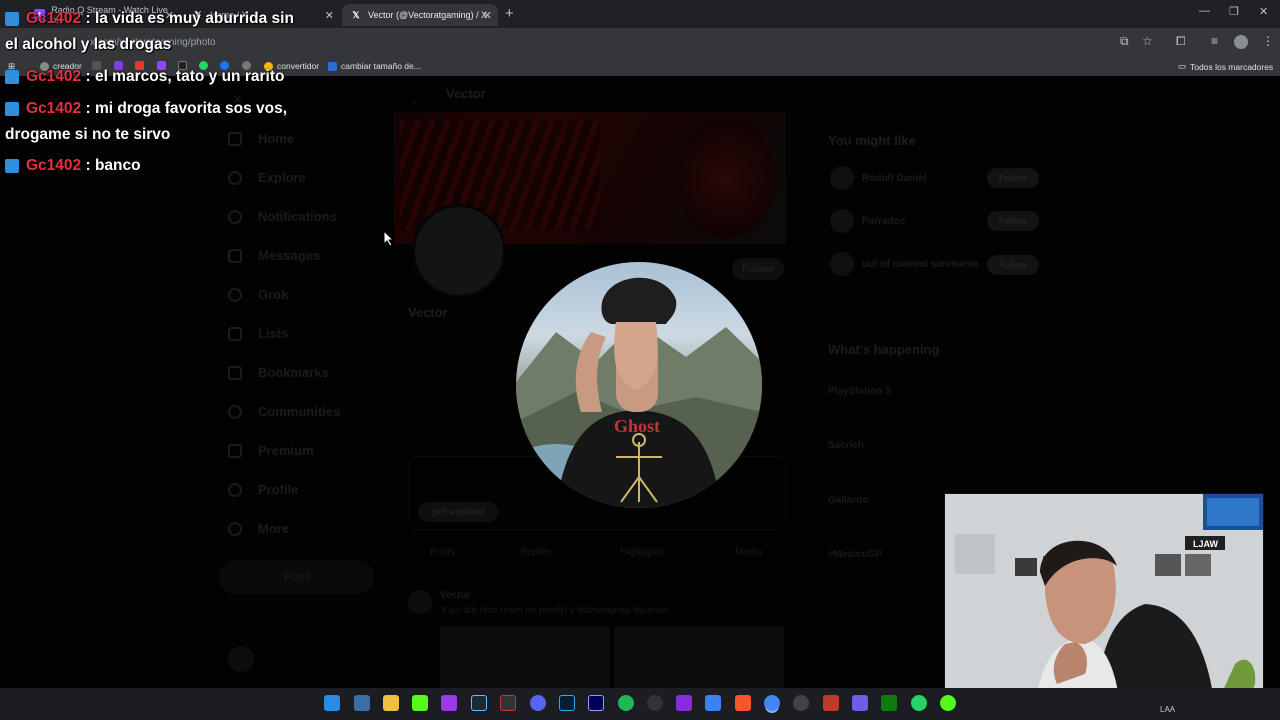 The width and height of the screenshot is (1280, 720). What do you see at coordinates (1241, 42) in the screenshot?
I see `profile-avatar` at bounding box center [1241, 42].